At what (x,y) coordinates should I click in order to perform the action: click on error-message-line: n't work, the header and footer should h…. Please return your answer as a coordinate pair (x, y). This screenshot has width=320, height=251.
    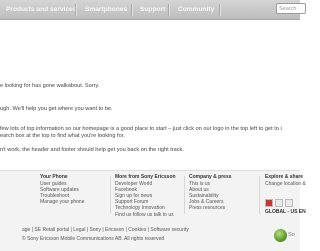
    Looking at the image, I should click on (92, 150).